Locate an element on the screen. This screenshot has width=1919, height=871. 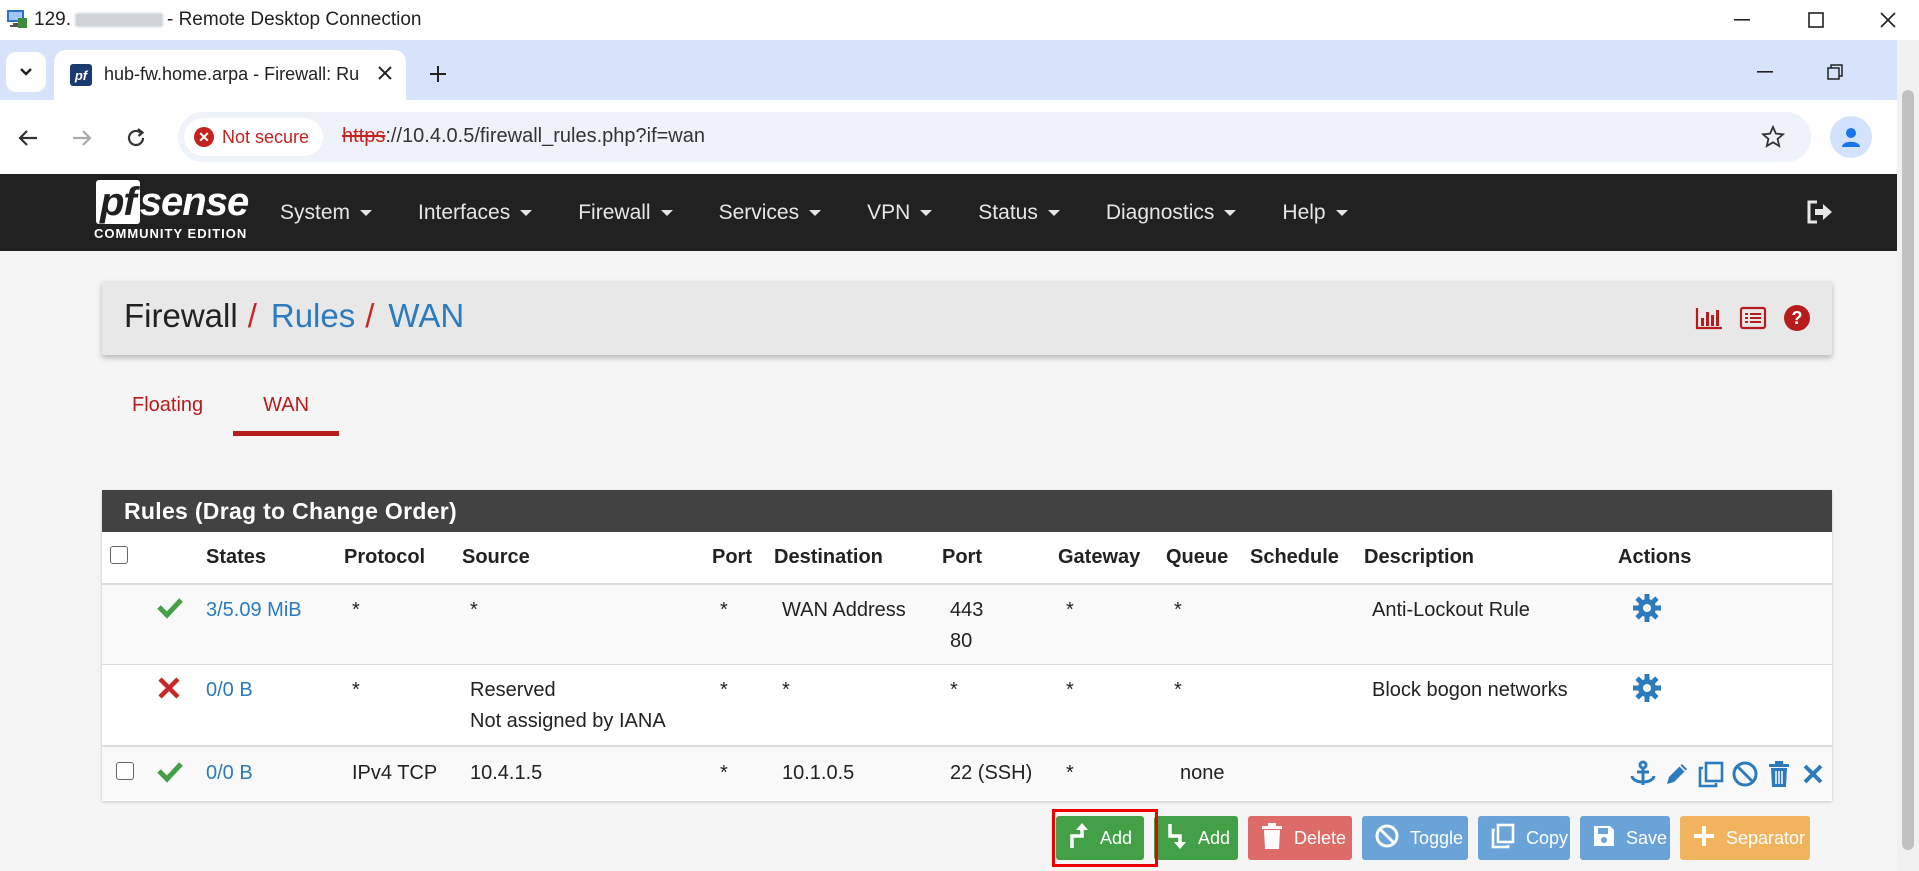
menu-services: Services is located at coordinates (770, 213).